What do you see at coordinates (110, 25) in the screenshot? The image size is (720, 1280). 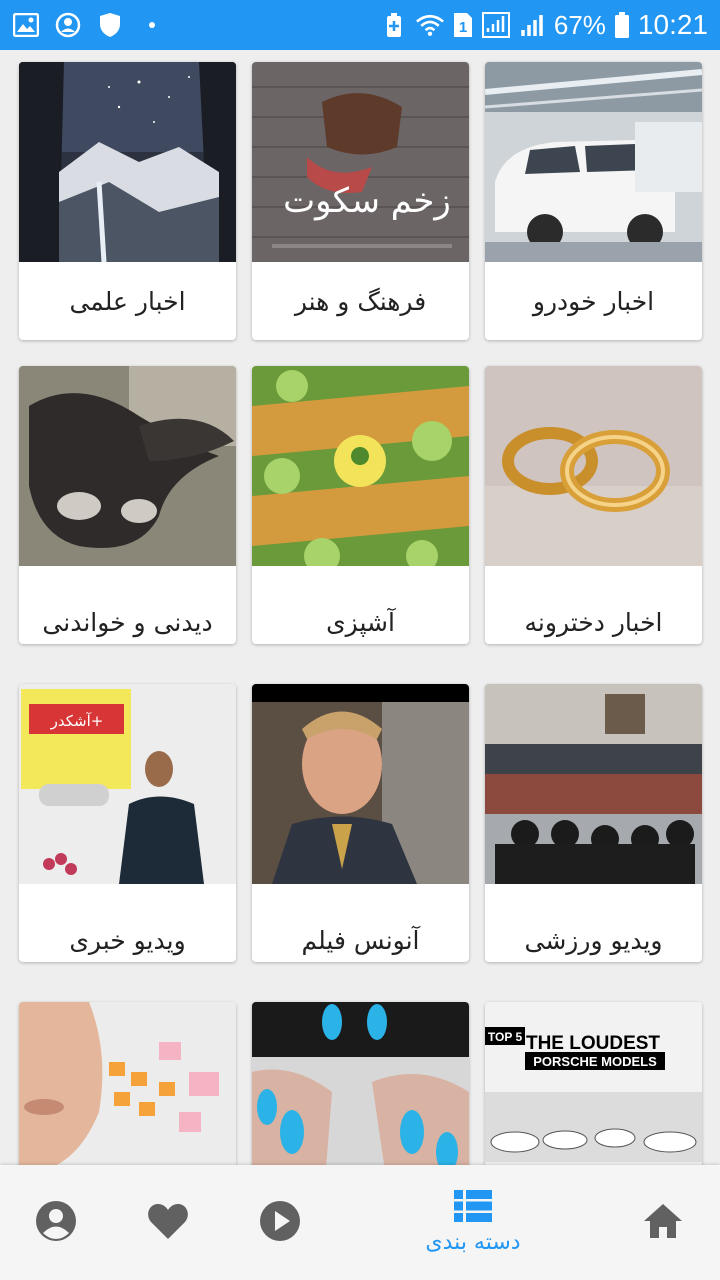 I see `shield-icon` at bounding box center [110, 25].